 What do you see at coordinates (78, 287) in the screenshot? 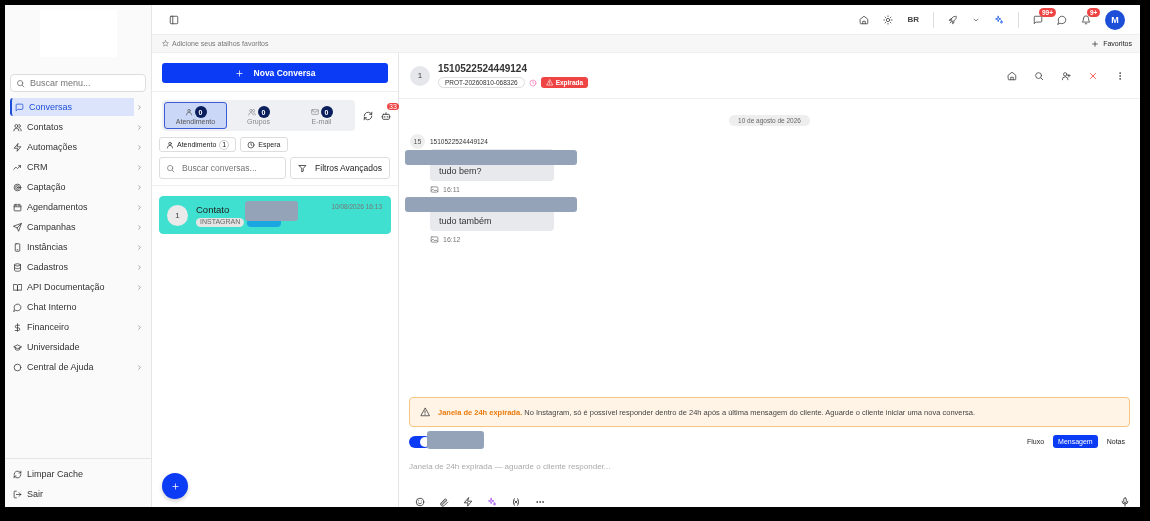
I see `sidebar-item: API Documentação` at bounding box center [78, 287].